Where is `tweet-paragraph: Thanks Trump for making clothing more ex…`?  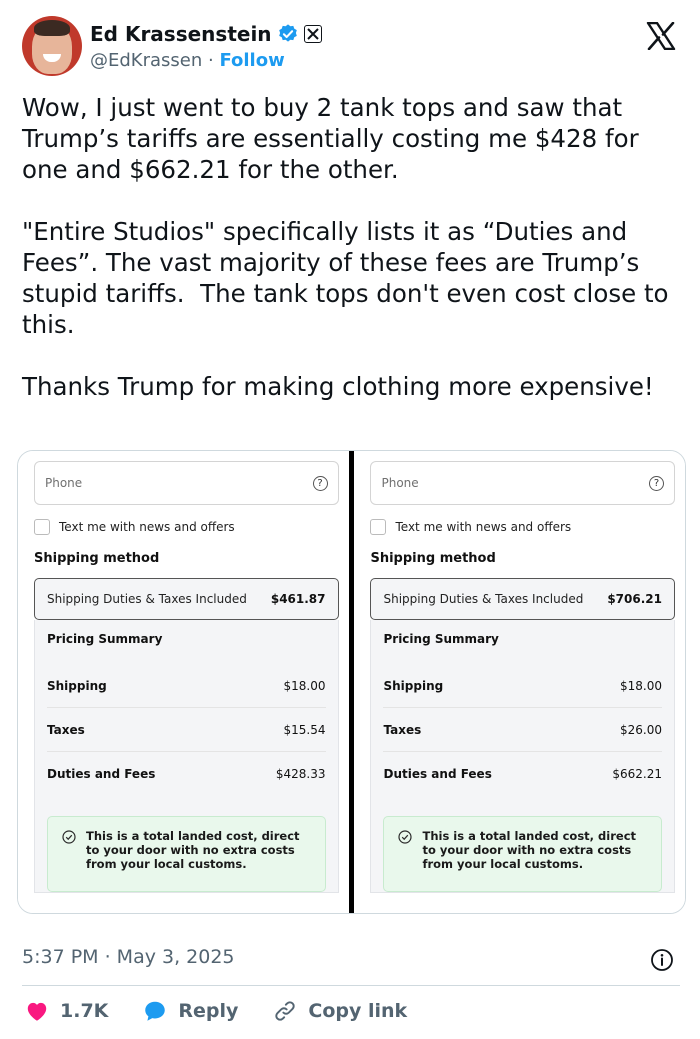
tweet-paragraph: Thanks Trump for making clothing more ex… is located at coordinates (338, 386).